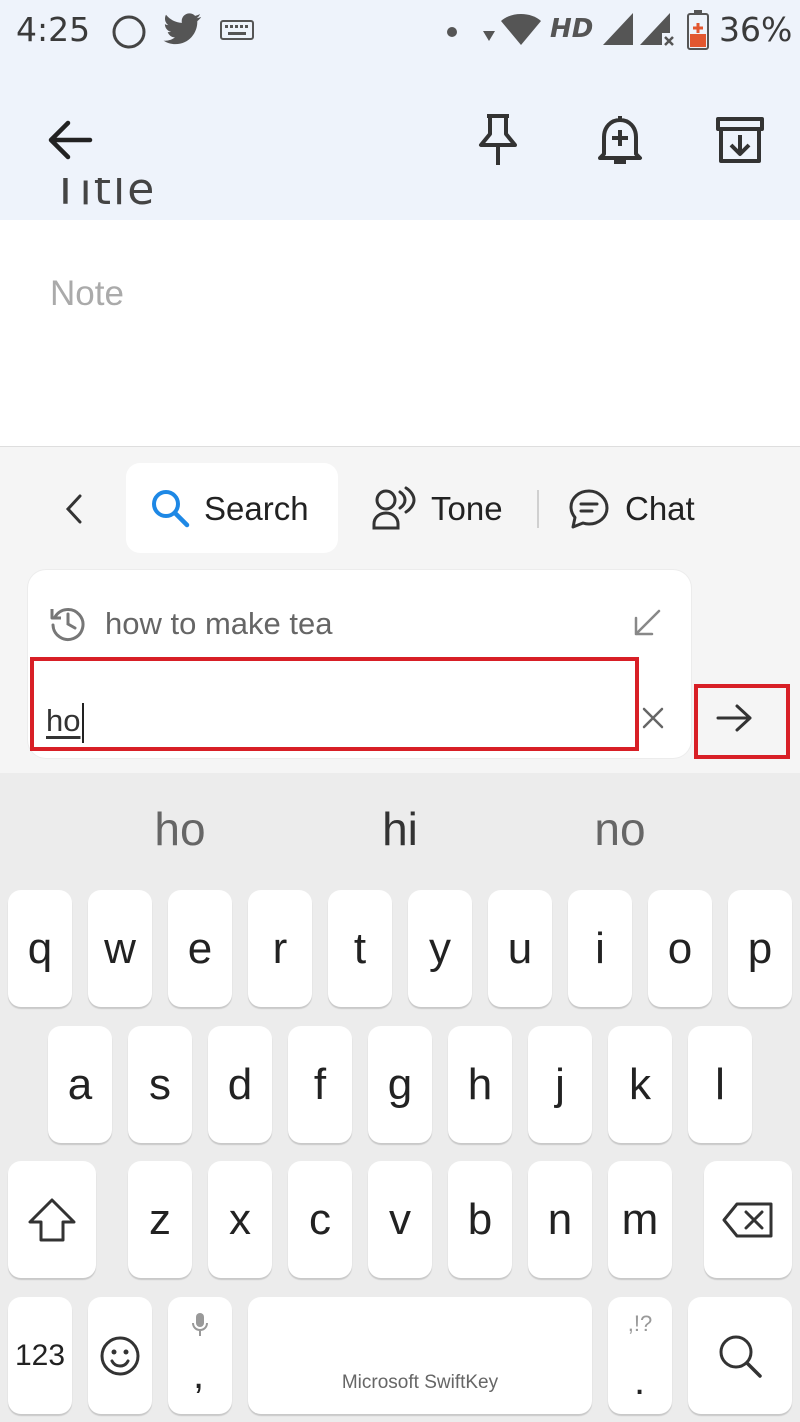  Describe the element at coordinates (647, 623) in the screenshot. I see `insert-suggestion-arrow-icon` at that location.